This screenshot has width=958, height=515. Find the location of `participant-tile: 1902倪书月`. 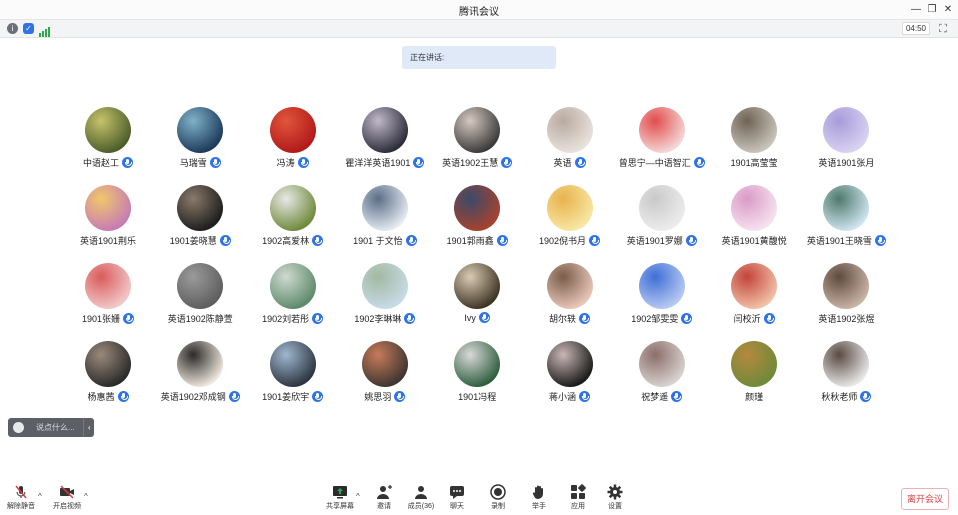

participant-tile: 1902倪书月 is located at coordinates (570, 221).